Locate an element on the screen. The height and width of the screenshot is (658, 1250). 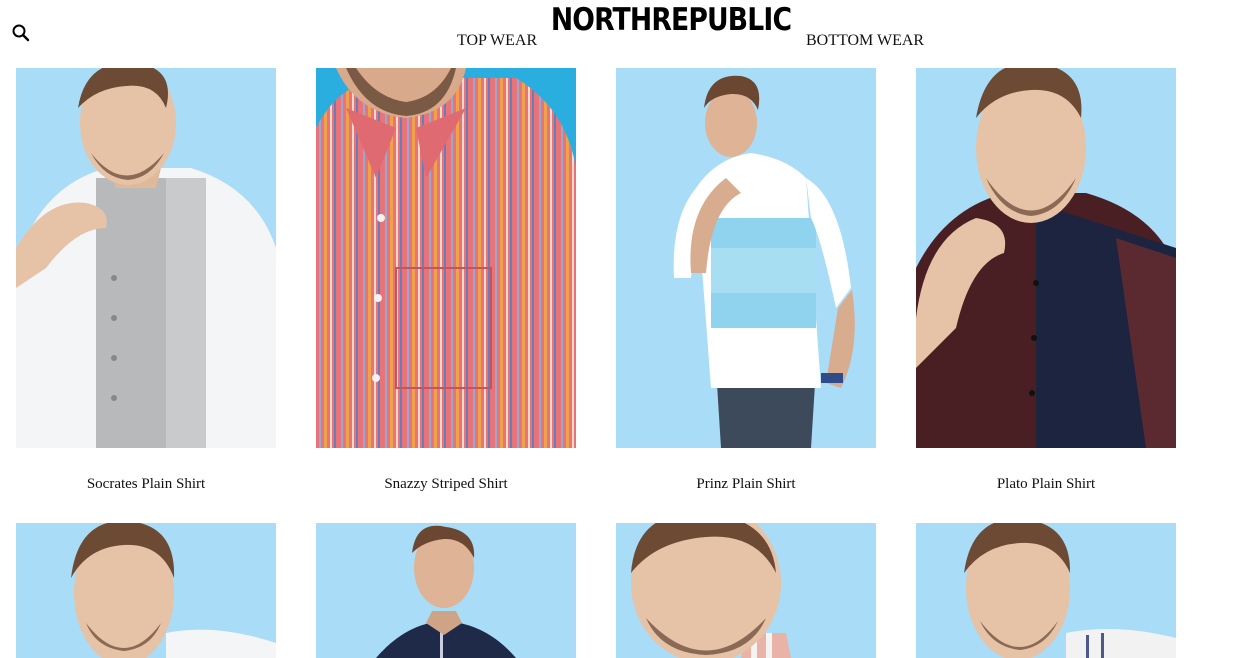
product-name: Prinz Plain Shirt is located at coordinates (746, 484).